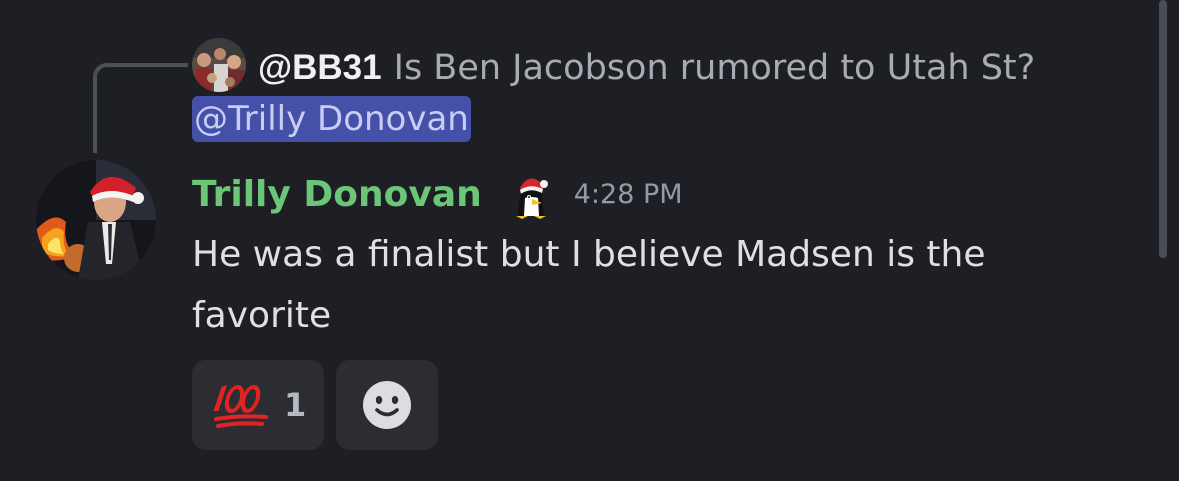  What do you see at coordinates (628, 194) in the screenshot?
I see `message-timestamp: 4:28 PM` at bounding box center [628, 194].